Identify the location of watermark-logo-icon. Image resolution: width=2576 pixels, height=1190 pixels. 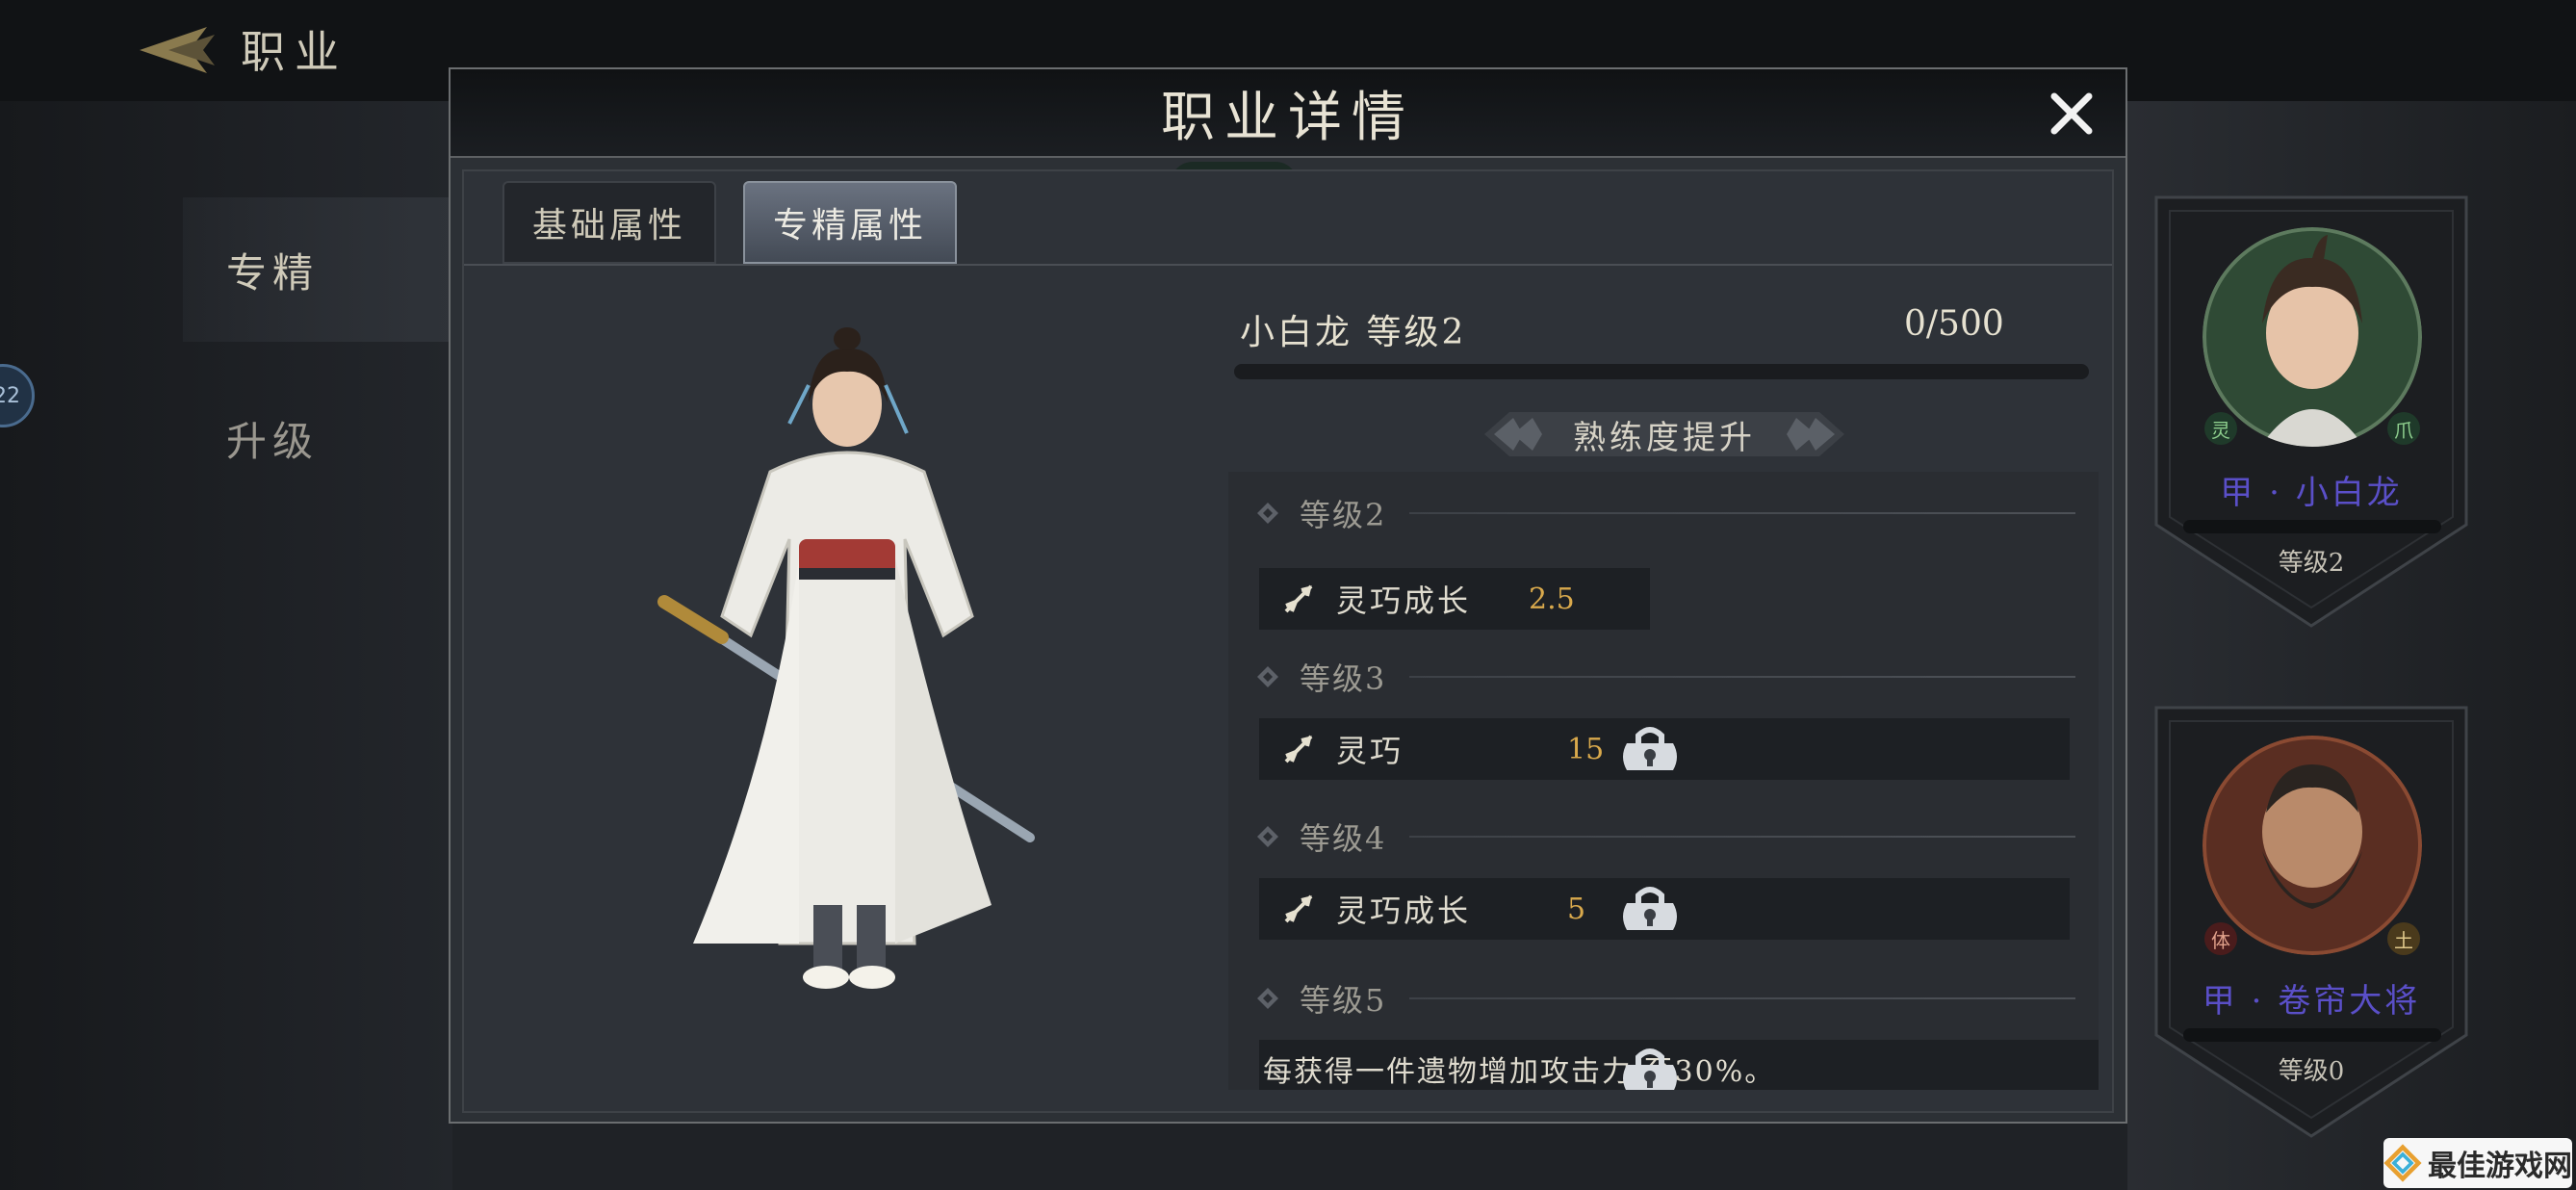
(2402, 1163).